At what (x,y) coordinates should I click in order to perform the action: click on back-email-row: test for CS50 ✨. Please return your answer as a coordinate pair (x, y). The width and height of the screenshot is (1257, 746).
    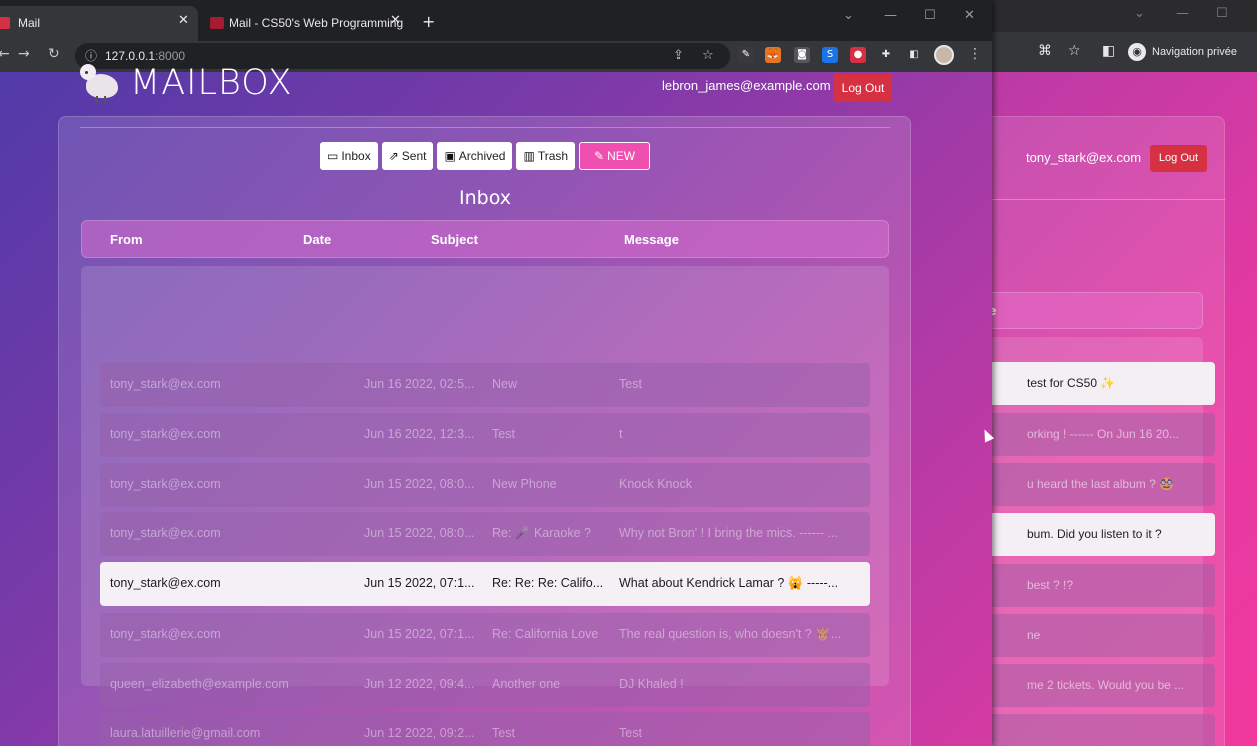
    Looking at the image, I should click on (1097, 383).